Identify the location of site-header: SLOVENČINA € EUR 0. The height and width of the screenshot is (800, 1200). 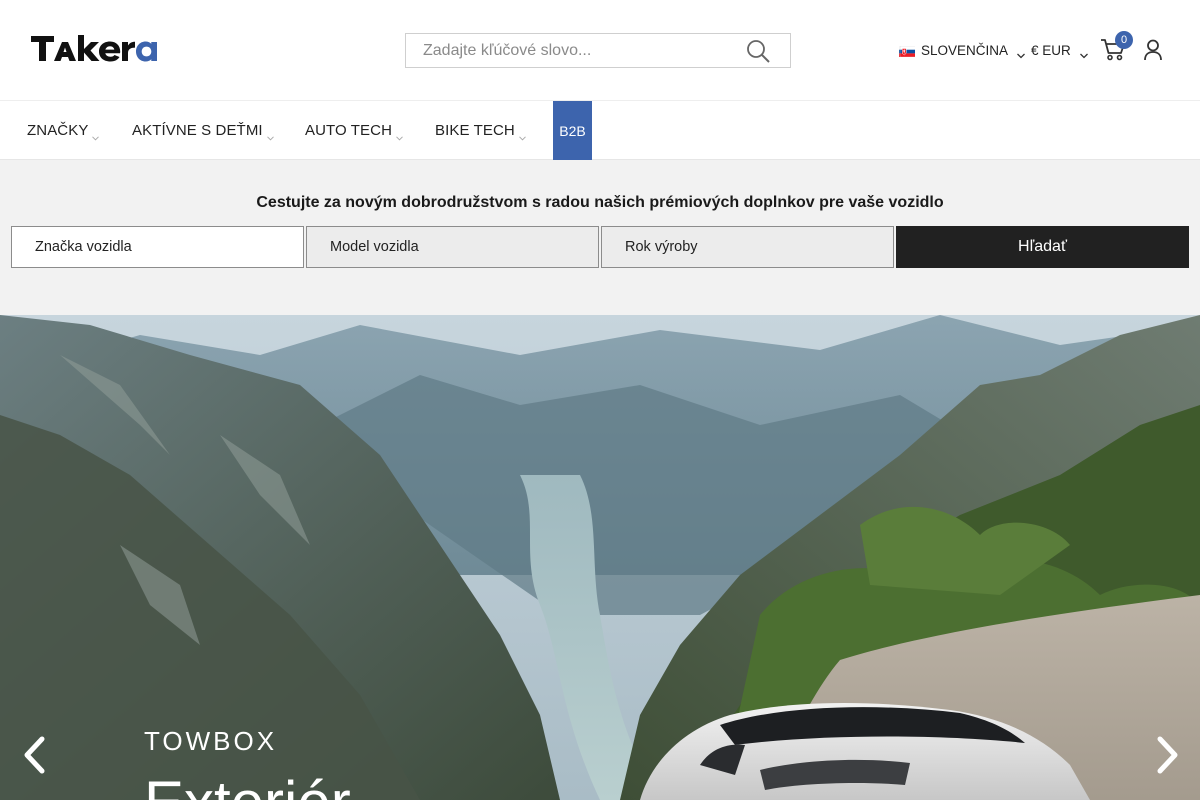
(600, 50).